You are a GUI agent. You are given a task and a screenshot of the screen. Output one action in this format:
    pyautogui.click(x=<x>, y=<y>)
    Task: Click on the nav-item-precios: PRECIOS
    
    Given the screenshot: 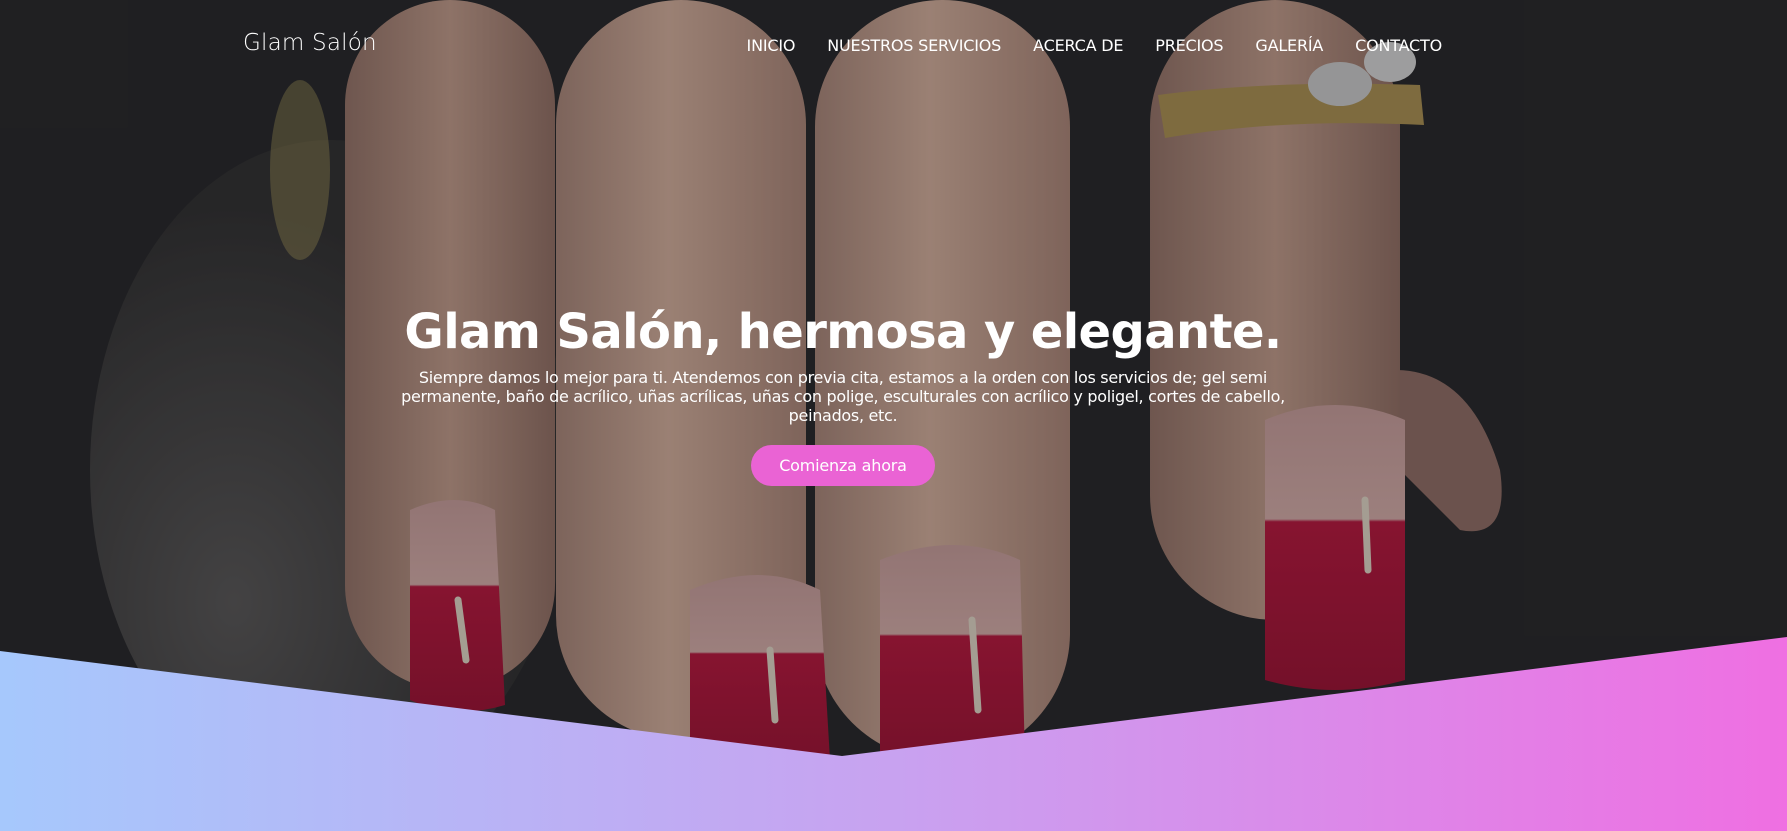 What is the action you would take?
    pyautogui.click(x=1189, y=45)
    